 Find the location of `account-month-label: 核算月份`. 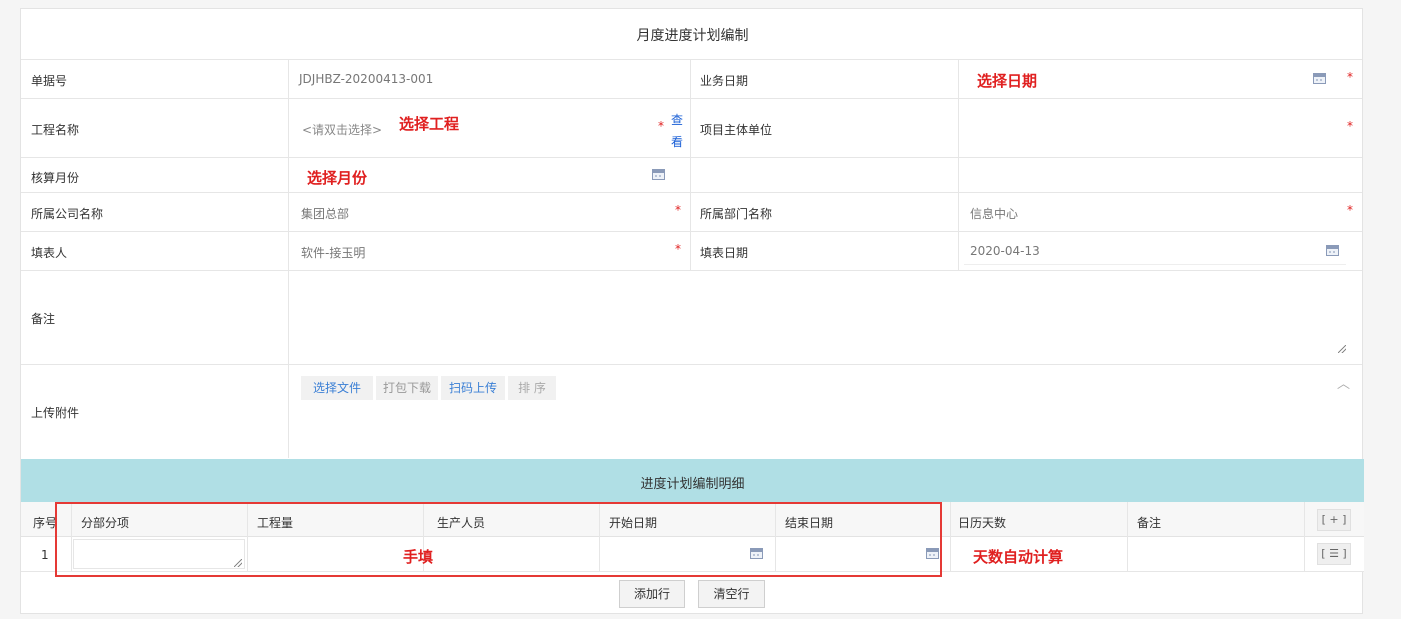

account-month-label: 核算月份 is located at coordinates (55, 178).